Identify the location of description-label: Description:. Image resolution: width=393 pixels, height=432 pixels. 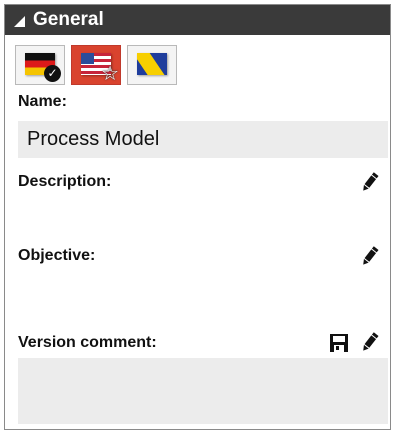
(65, 181).